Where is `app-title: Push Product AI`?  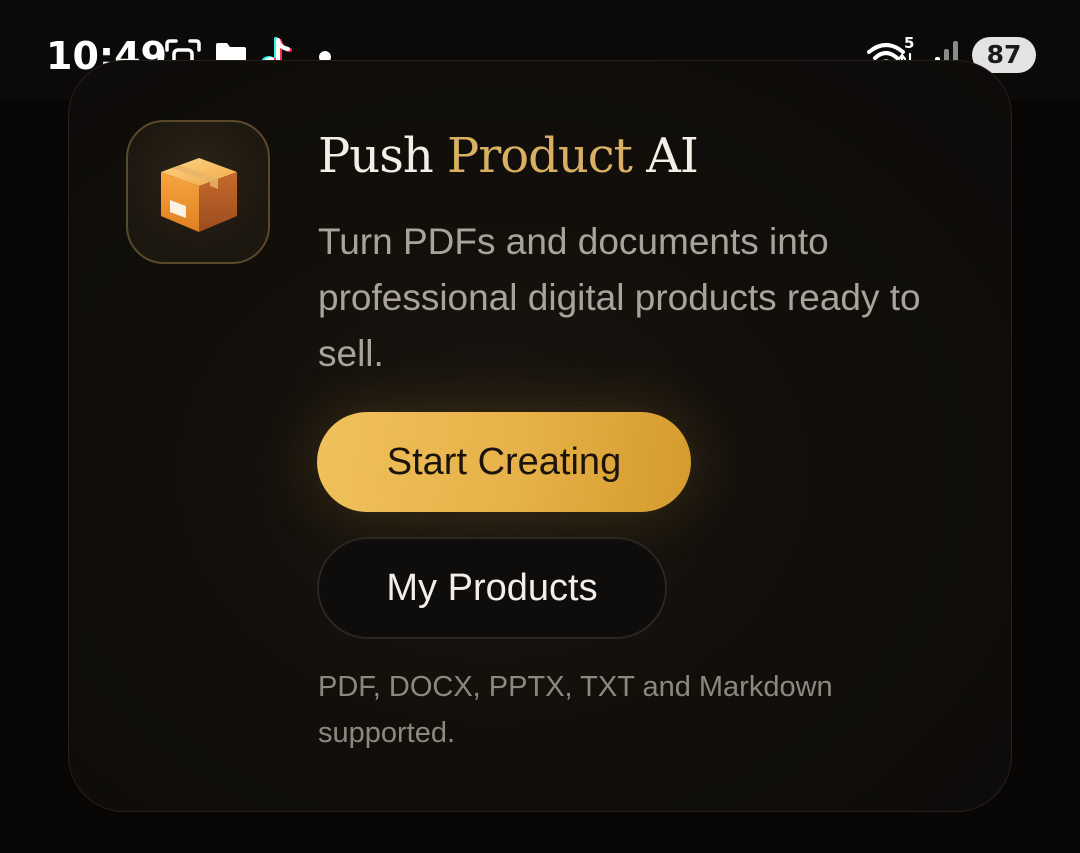
app-title: Push Product AI is located at coordinates (508, 156).